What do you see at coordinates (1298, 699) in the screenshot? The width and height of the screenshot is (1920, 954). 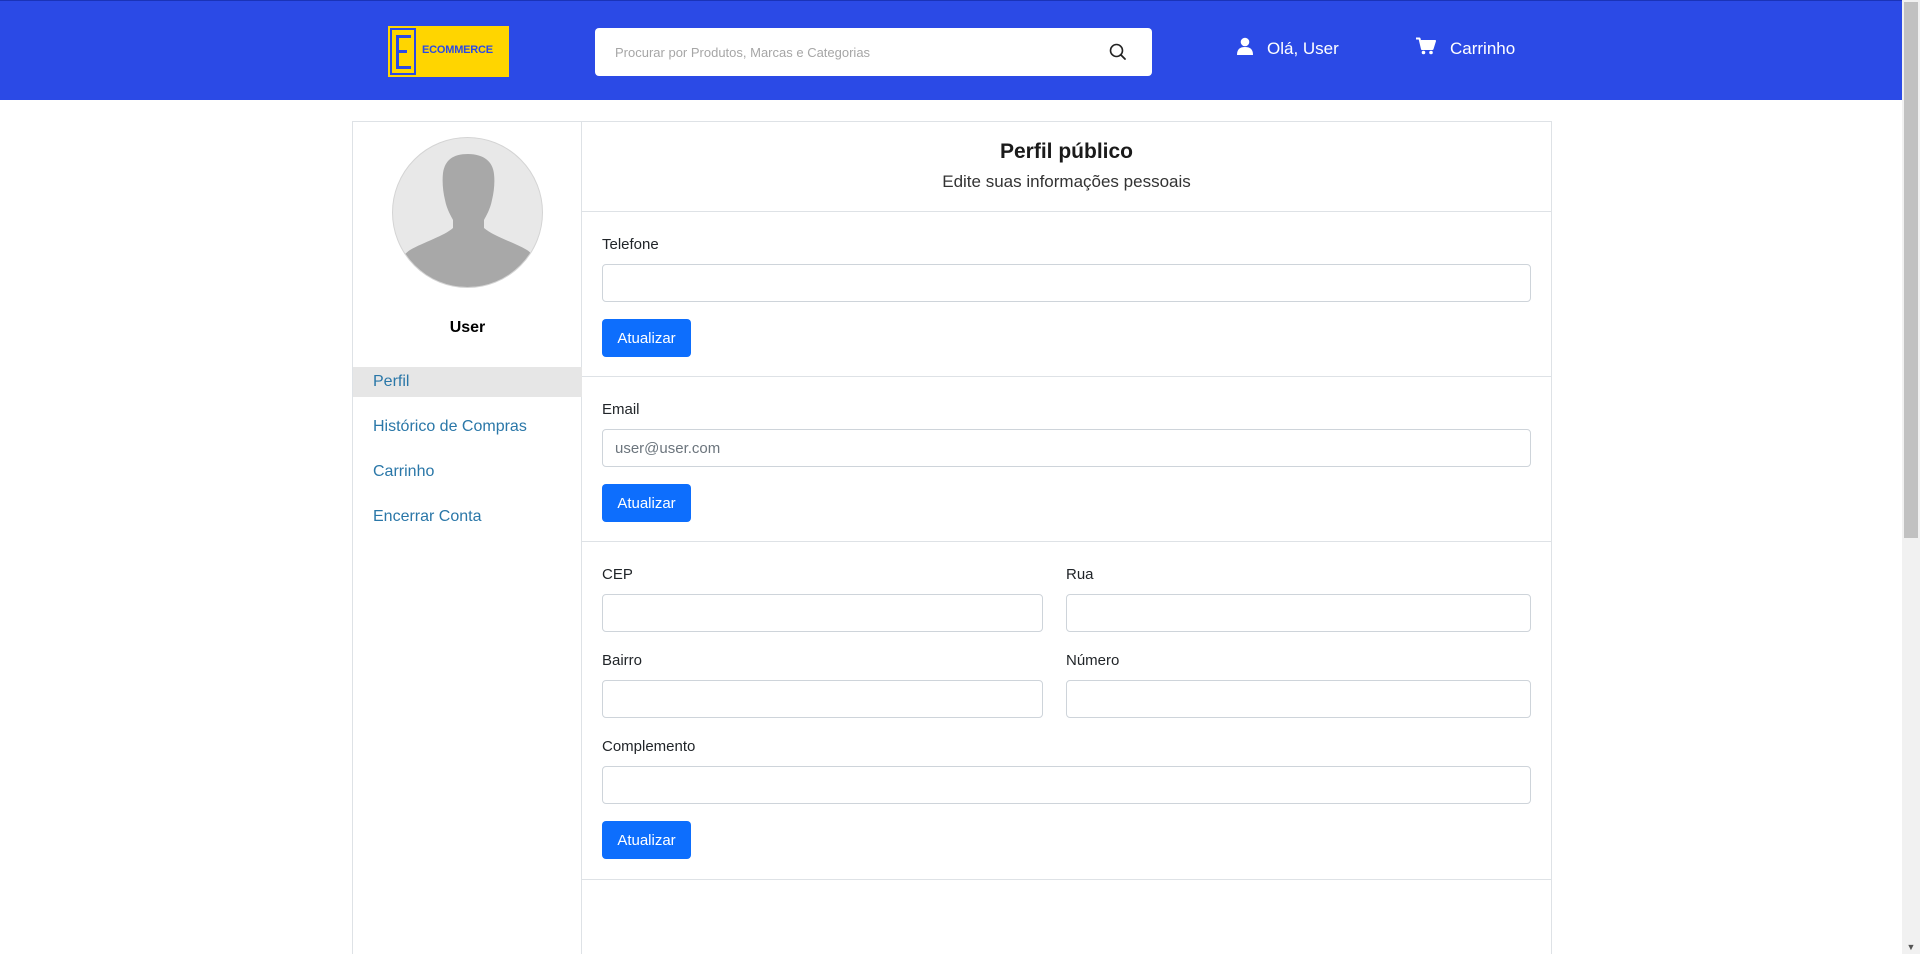 I see `numero-field` at bounding box center [1298, 699].